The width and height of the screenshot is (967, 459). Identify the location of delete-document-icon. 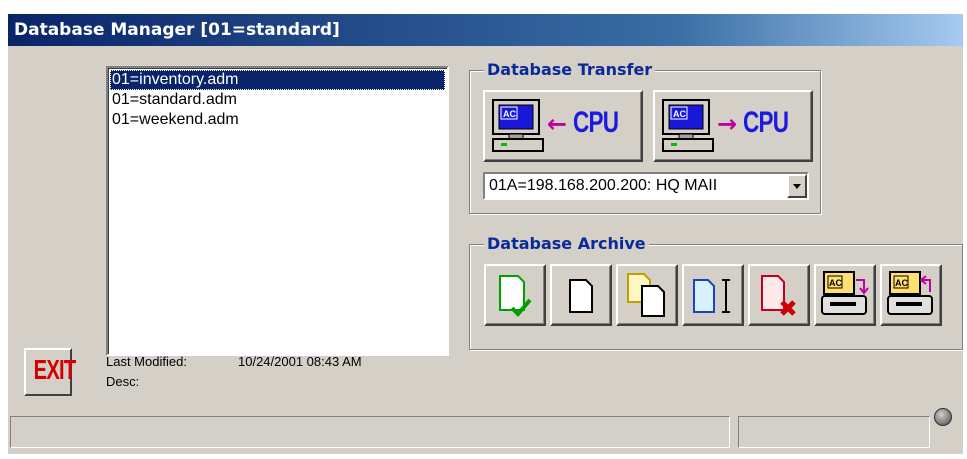
(778, 295).